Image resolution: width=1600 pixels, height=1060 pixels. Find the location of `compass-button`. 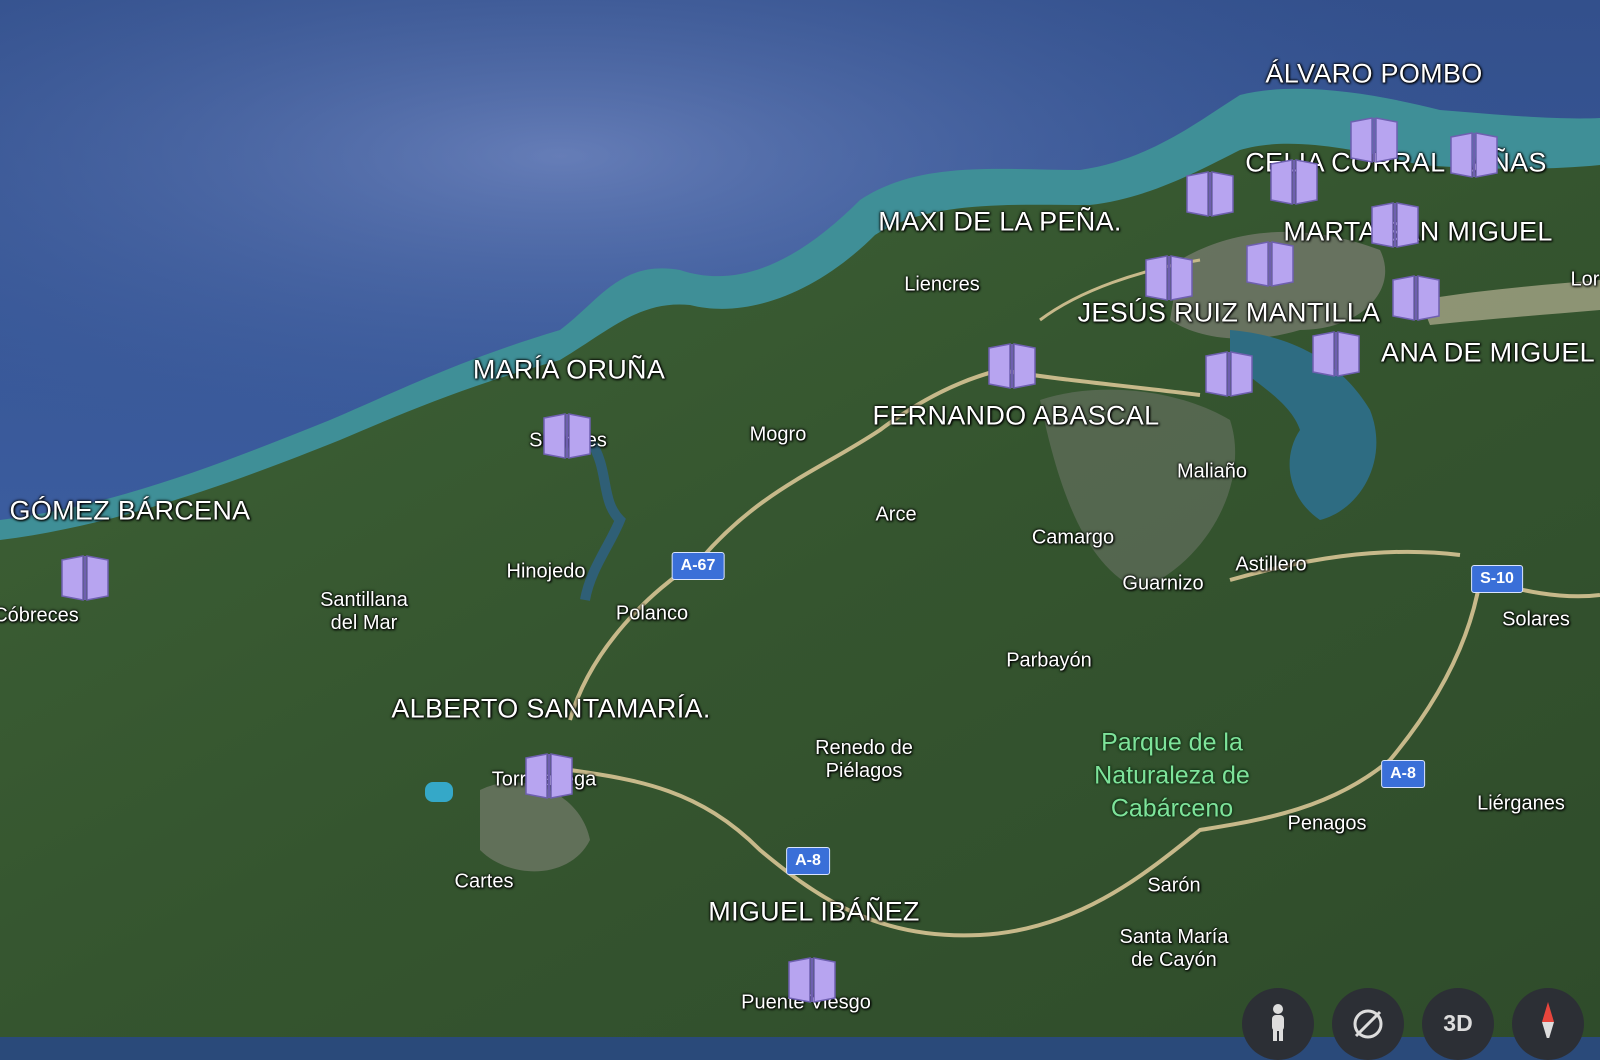

compass-button is located at coordinates (1548, 1024).